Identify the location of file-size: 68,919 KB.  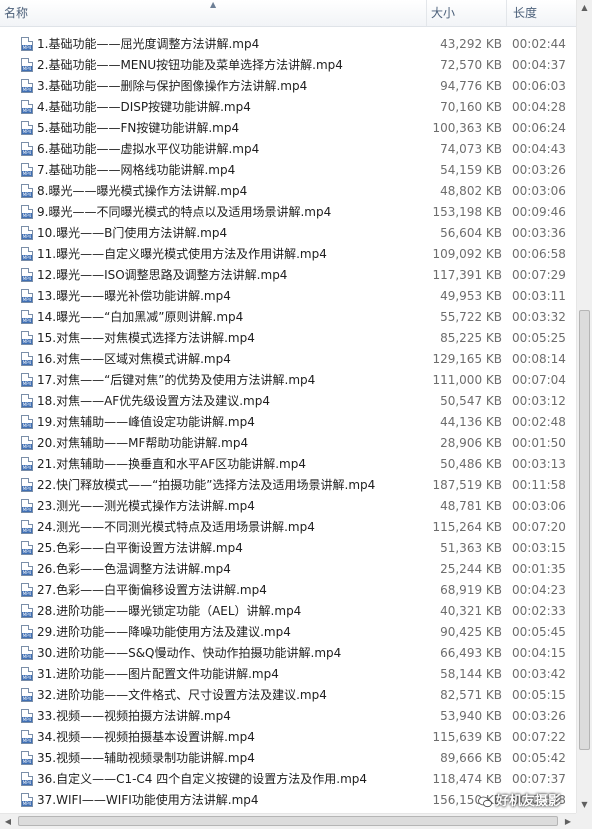
(471, 590).